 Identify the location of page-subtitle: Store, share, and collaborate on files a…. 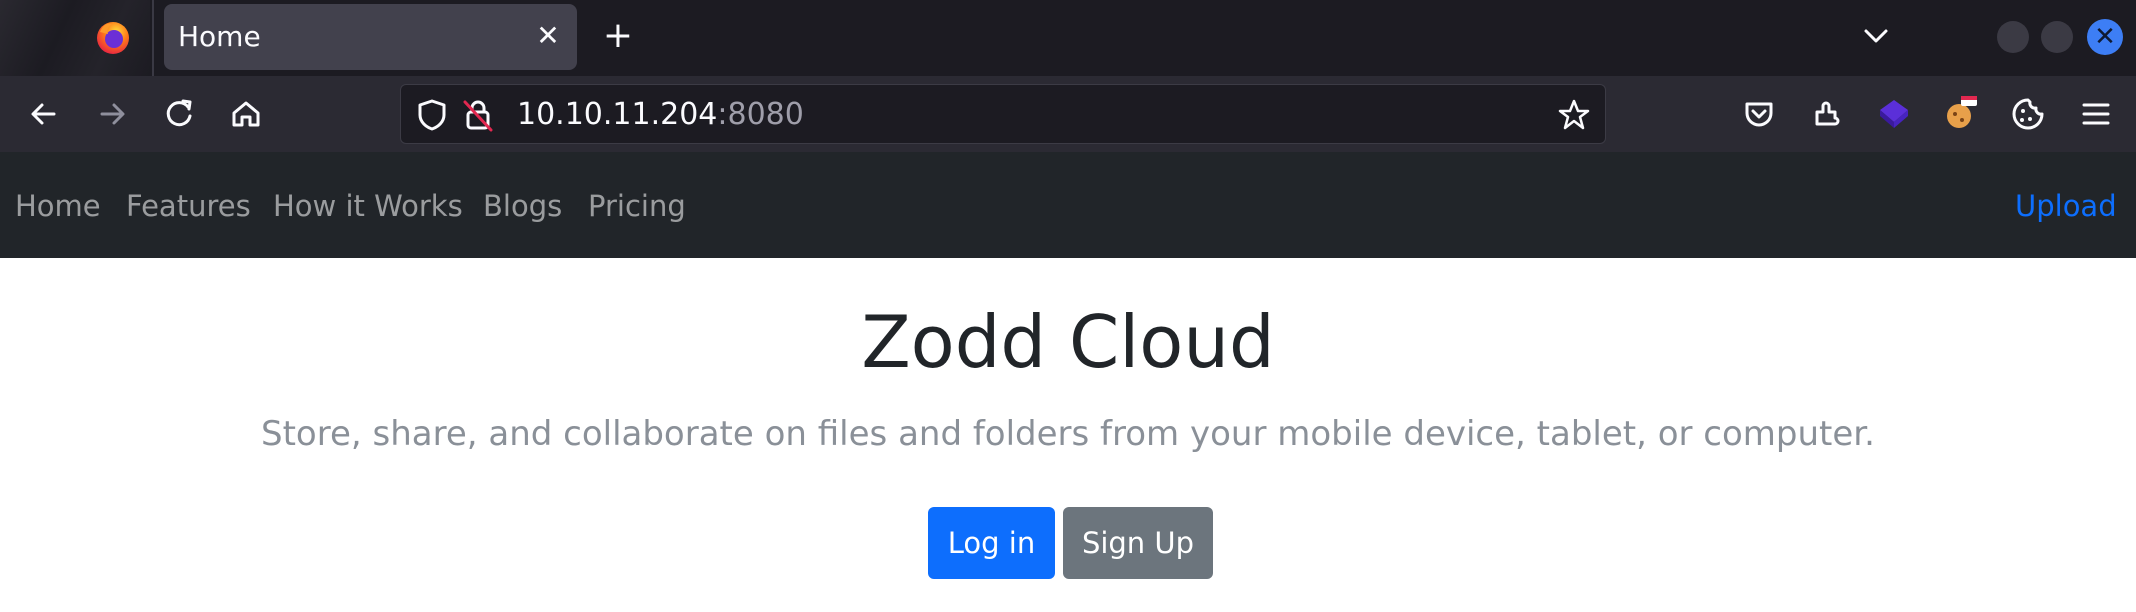
(1068, 434).